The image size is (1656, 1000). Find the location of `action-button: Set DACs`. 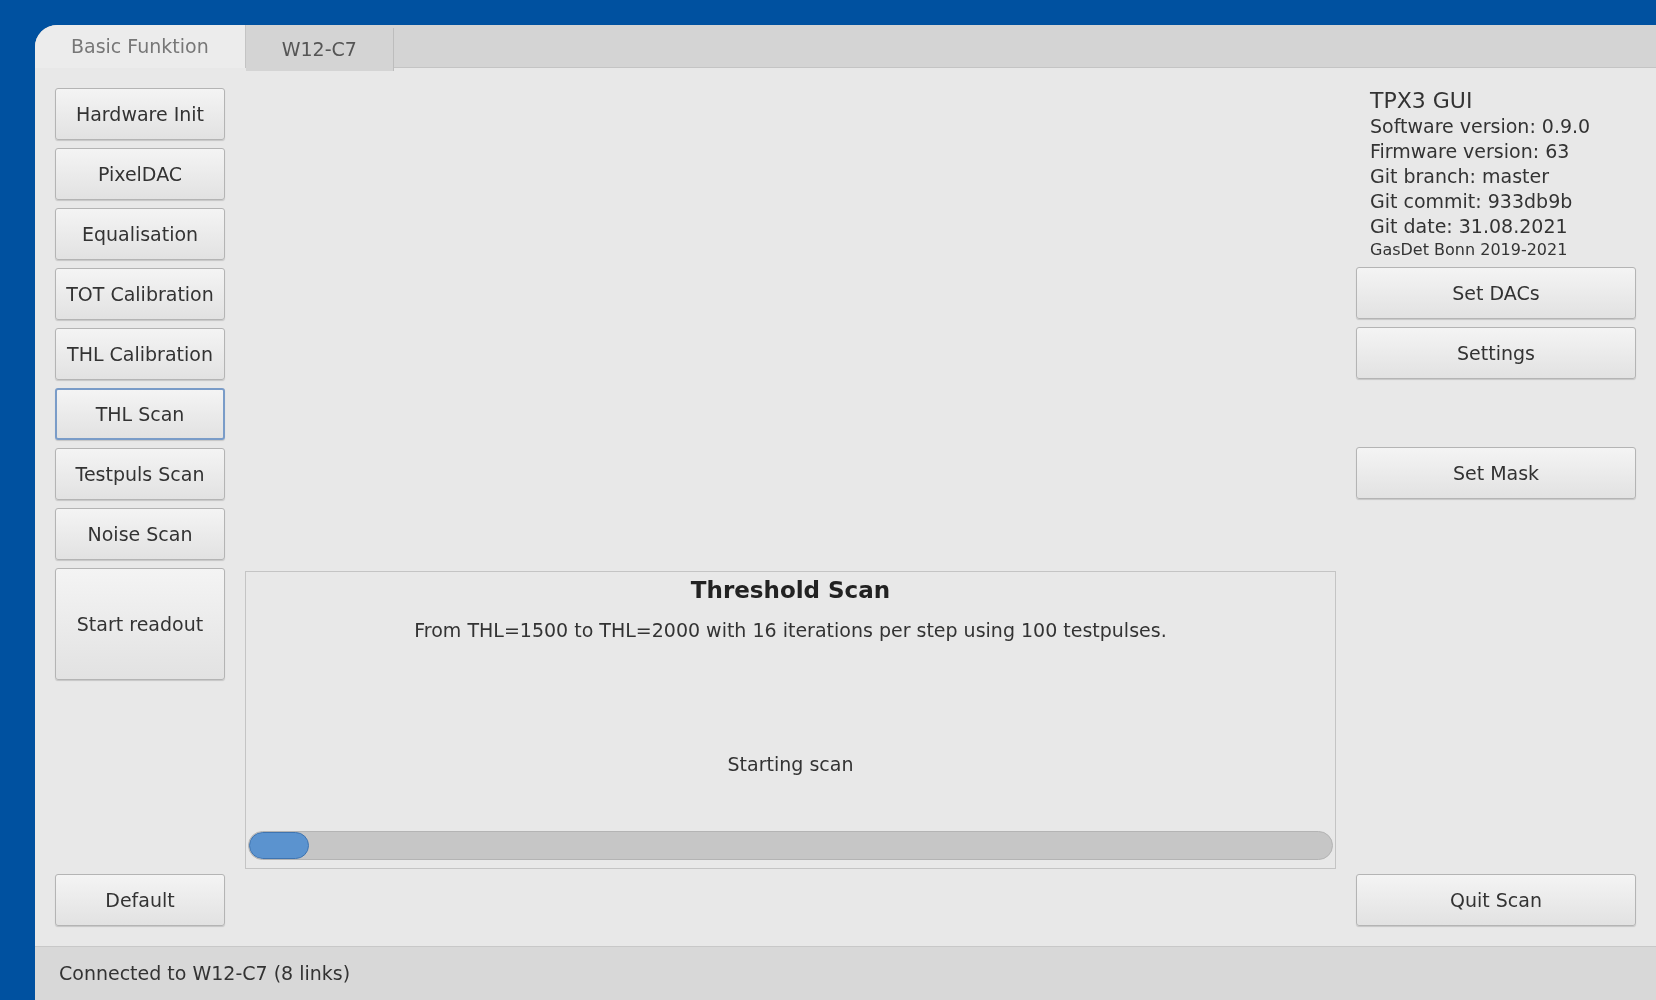

action-button: Set DACs is located at coordinates (1496, 293).